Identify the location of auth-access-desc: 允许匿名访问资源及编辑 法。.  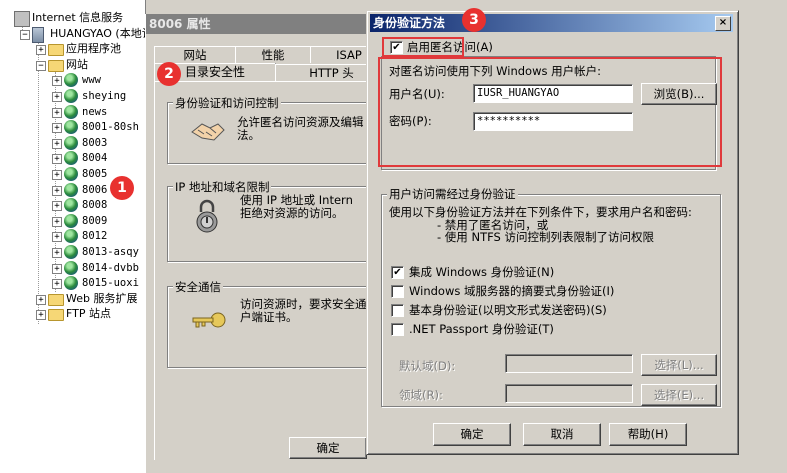
(300, 128).